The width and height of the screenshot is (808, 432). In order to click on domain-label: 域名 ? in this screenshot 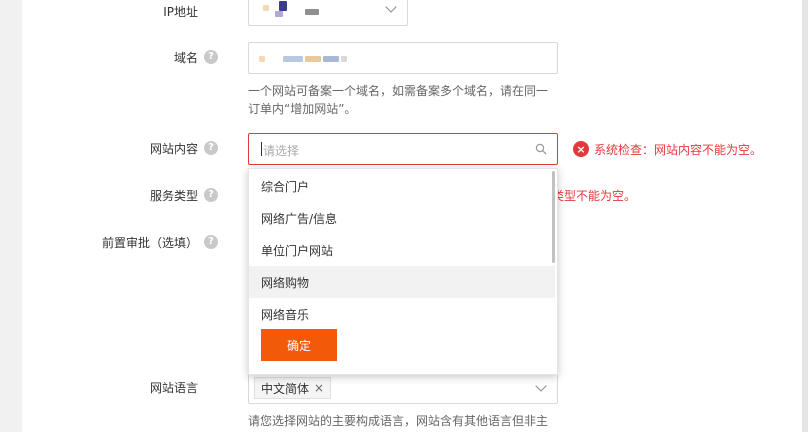, I will do `click(109, 57)`.